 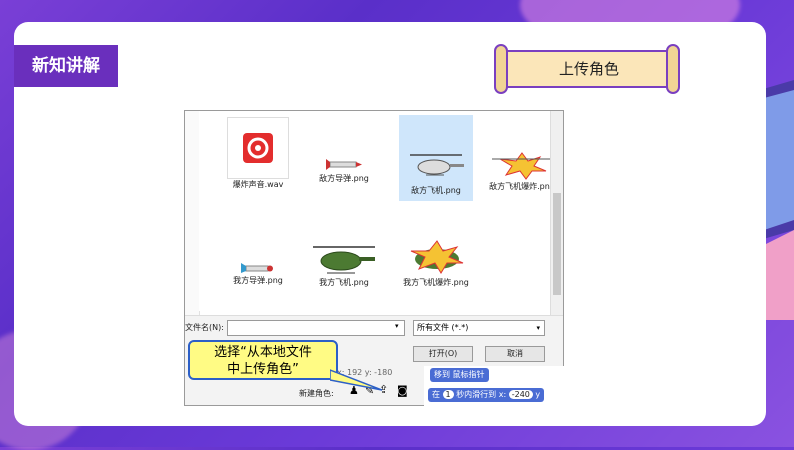 I want to click on vertical-scrollbar, so click(x=556, y=213).